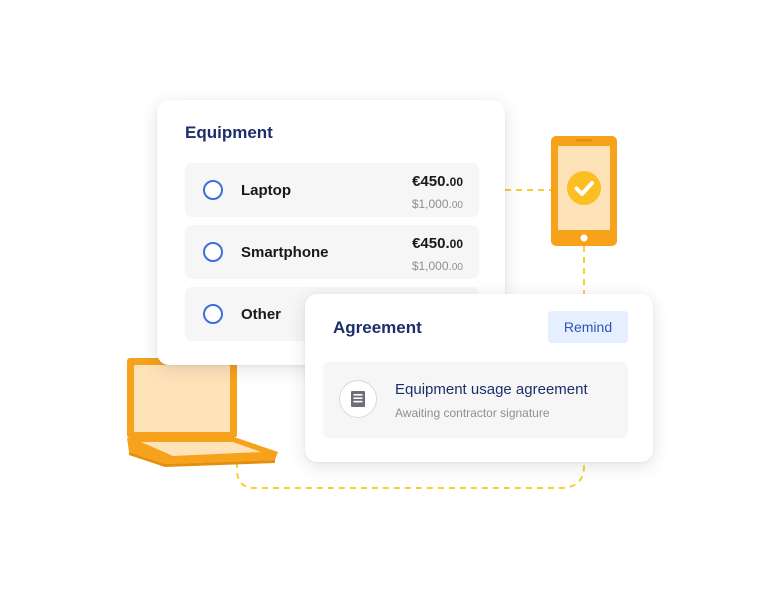  Describe the element at coordinates (261, 314) in the screenshot. I see `equipment-label: Other` at that location.